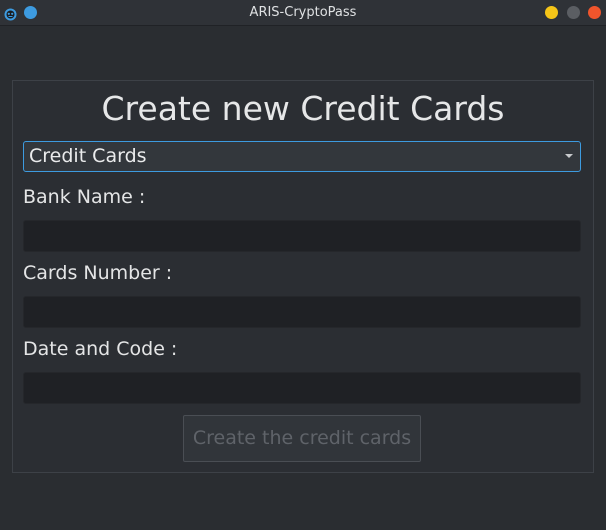 The height and width of the screenshot is (530, 606). Describe the element at coordinates (551, 12) in the screenshot. I see `minimize-button` at that location.